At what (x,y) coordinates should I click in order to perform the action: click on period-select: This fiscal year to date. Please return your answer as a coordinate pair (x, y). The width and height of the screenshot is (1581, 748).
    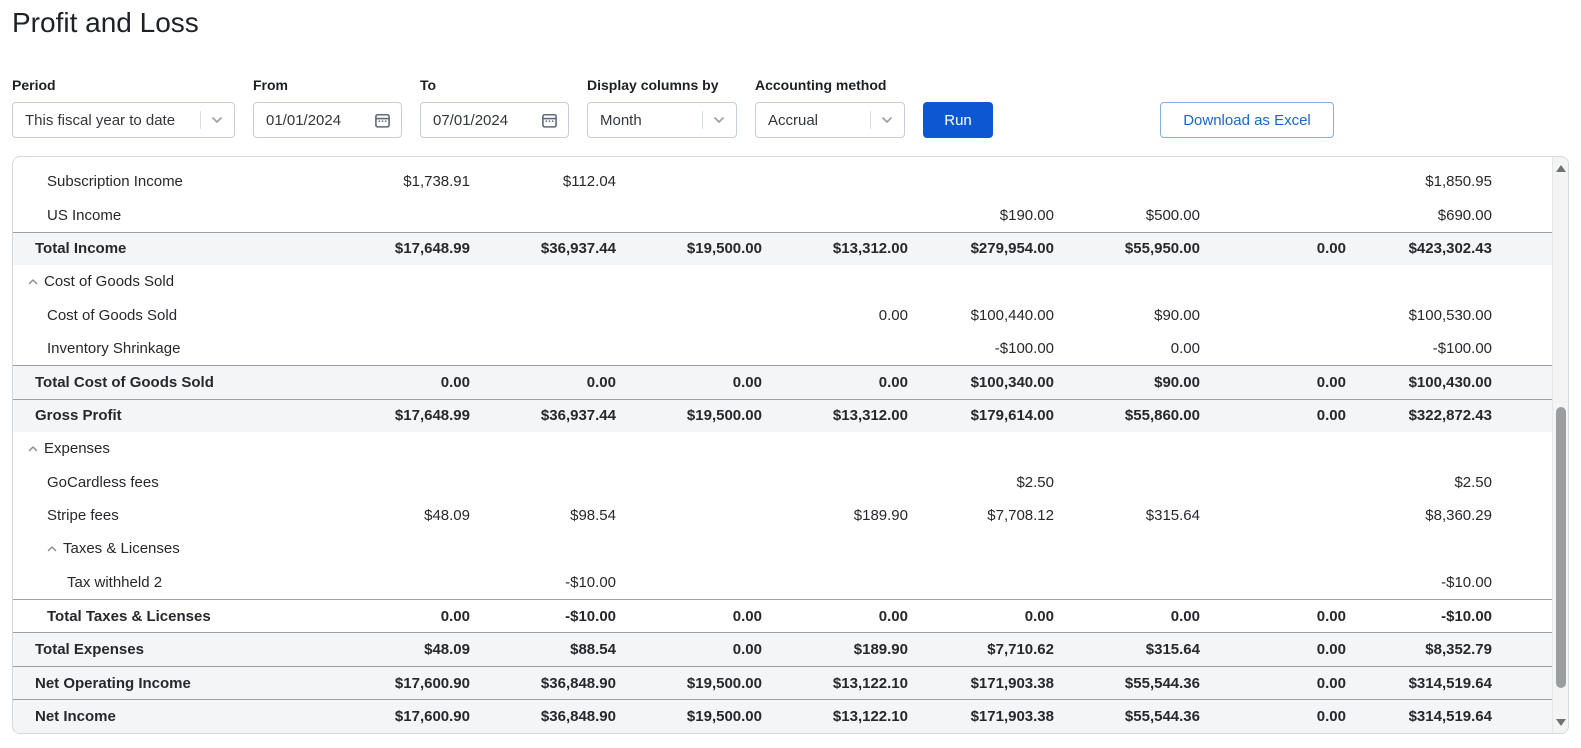
    Looking at the image, I should click on (123, 120).